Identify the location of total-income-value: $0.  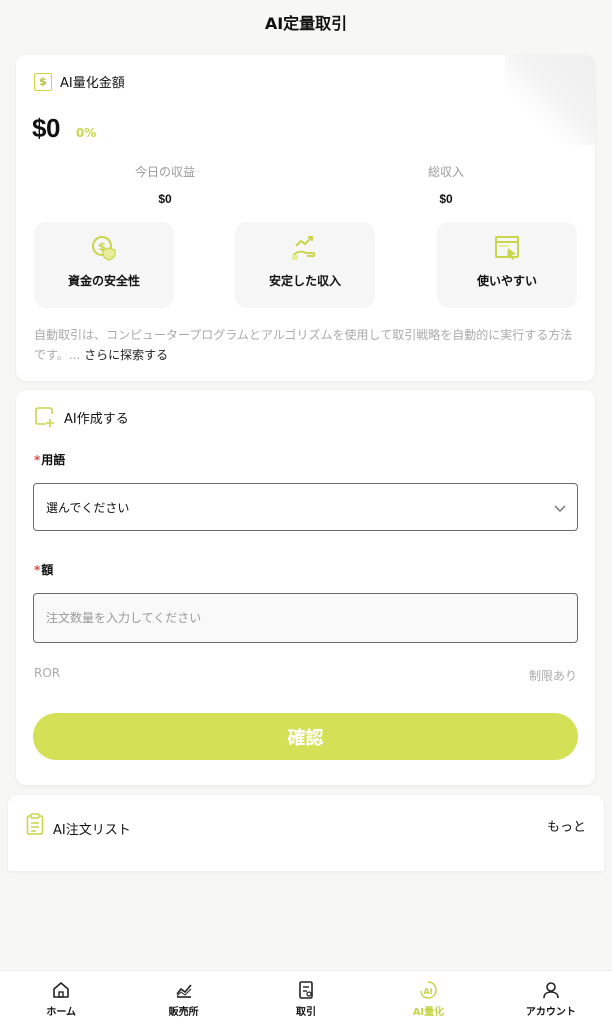
(446, 199).